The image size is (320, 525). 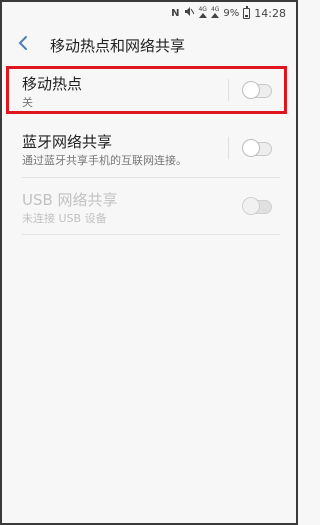 I want to click on page-title: 移动热点和网络共享, so click(x=118, y=46).